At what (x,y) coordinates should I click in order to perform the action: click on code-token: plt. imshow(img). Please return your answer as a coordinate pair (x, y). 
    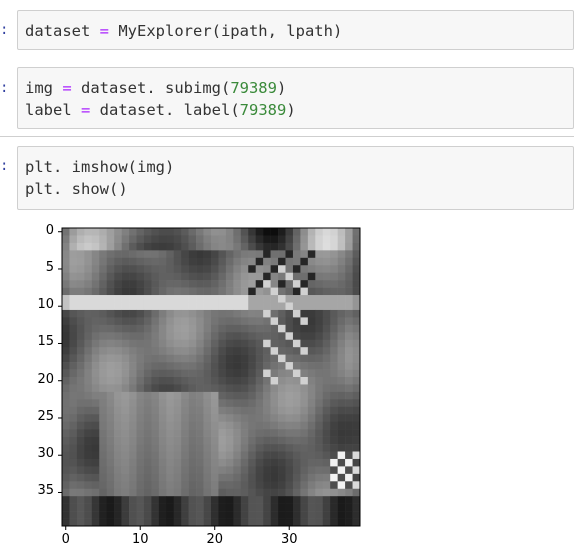
    Looking at the image, I should click on (100, 167).